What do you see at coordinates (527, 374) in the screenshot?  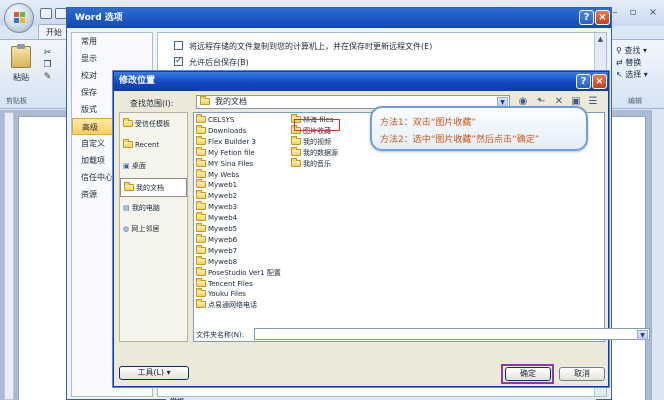 I see `ok-highlight-frame` at bounding box center [527, 374].